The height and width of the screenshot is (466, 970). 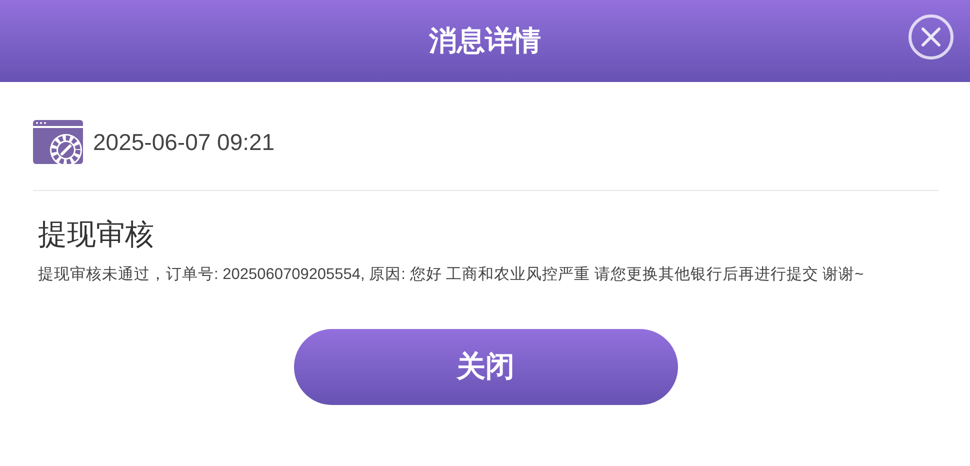 What do you see at coordinates (58, 142) in the screenshot?
I see `settings-window-icon` at bounding box center [58, 142].